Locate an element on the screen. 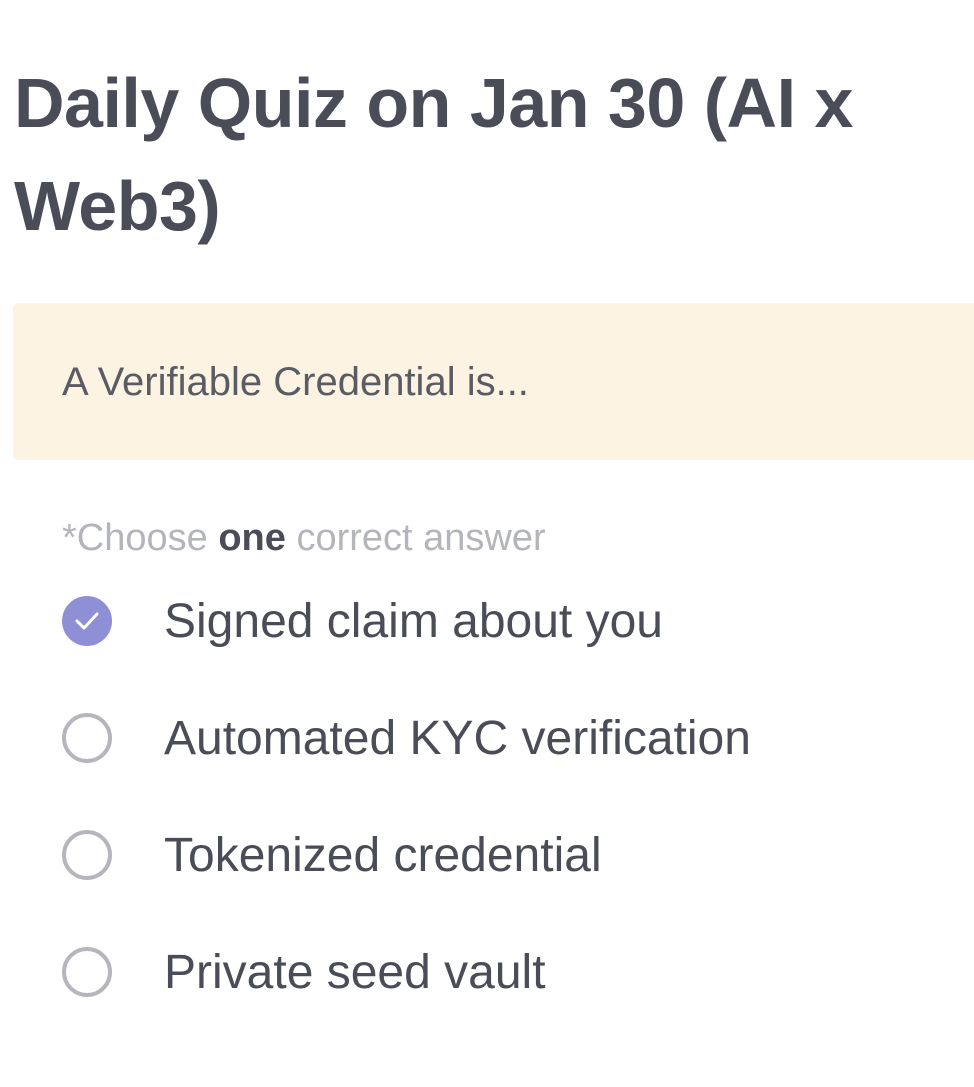 The height and width of the screenshot is (1087, 974). answer-instruction: *Choose one correct answer is located at coordinates (304, 538).